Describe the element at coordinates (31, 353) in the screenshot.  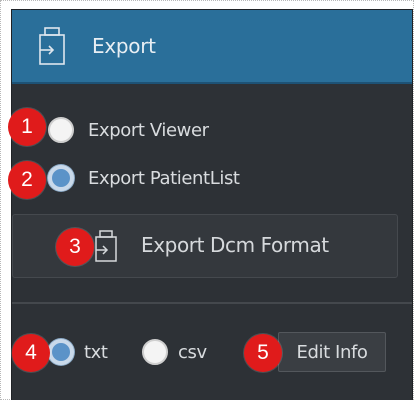
I see `annotation-badge-4: 4` at that location.